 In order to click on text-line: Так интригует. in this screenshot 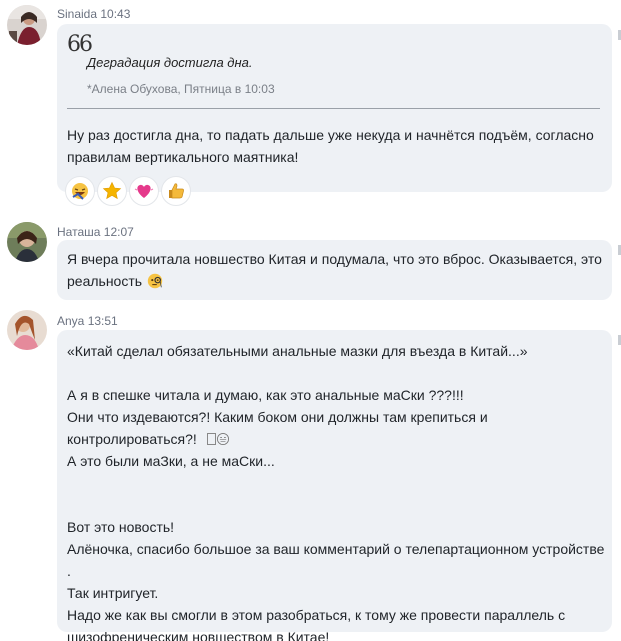, I will do `click(113, 593)`.